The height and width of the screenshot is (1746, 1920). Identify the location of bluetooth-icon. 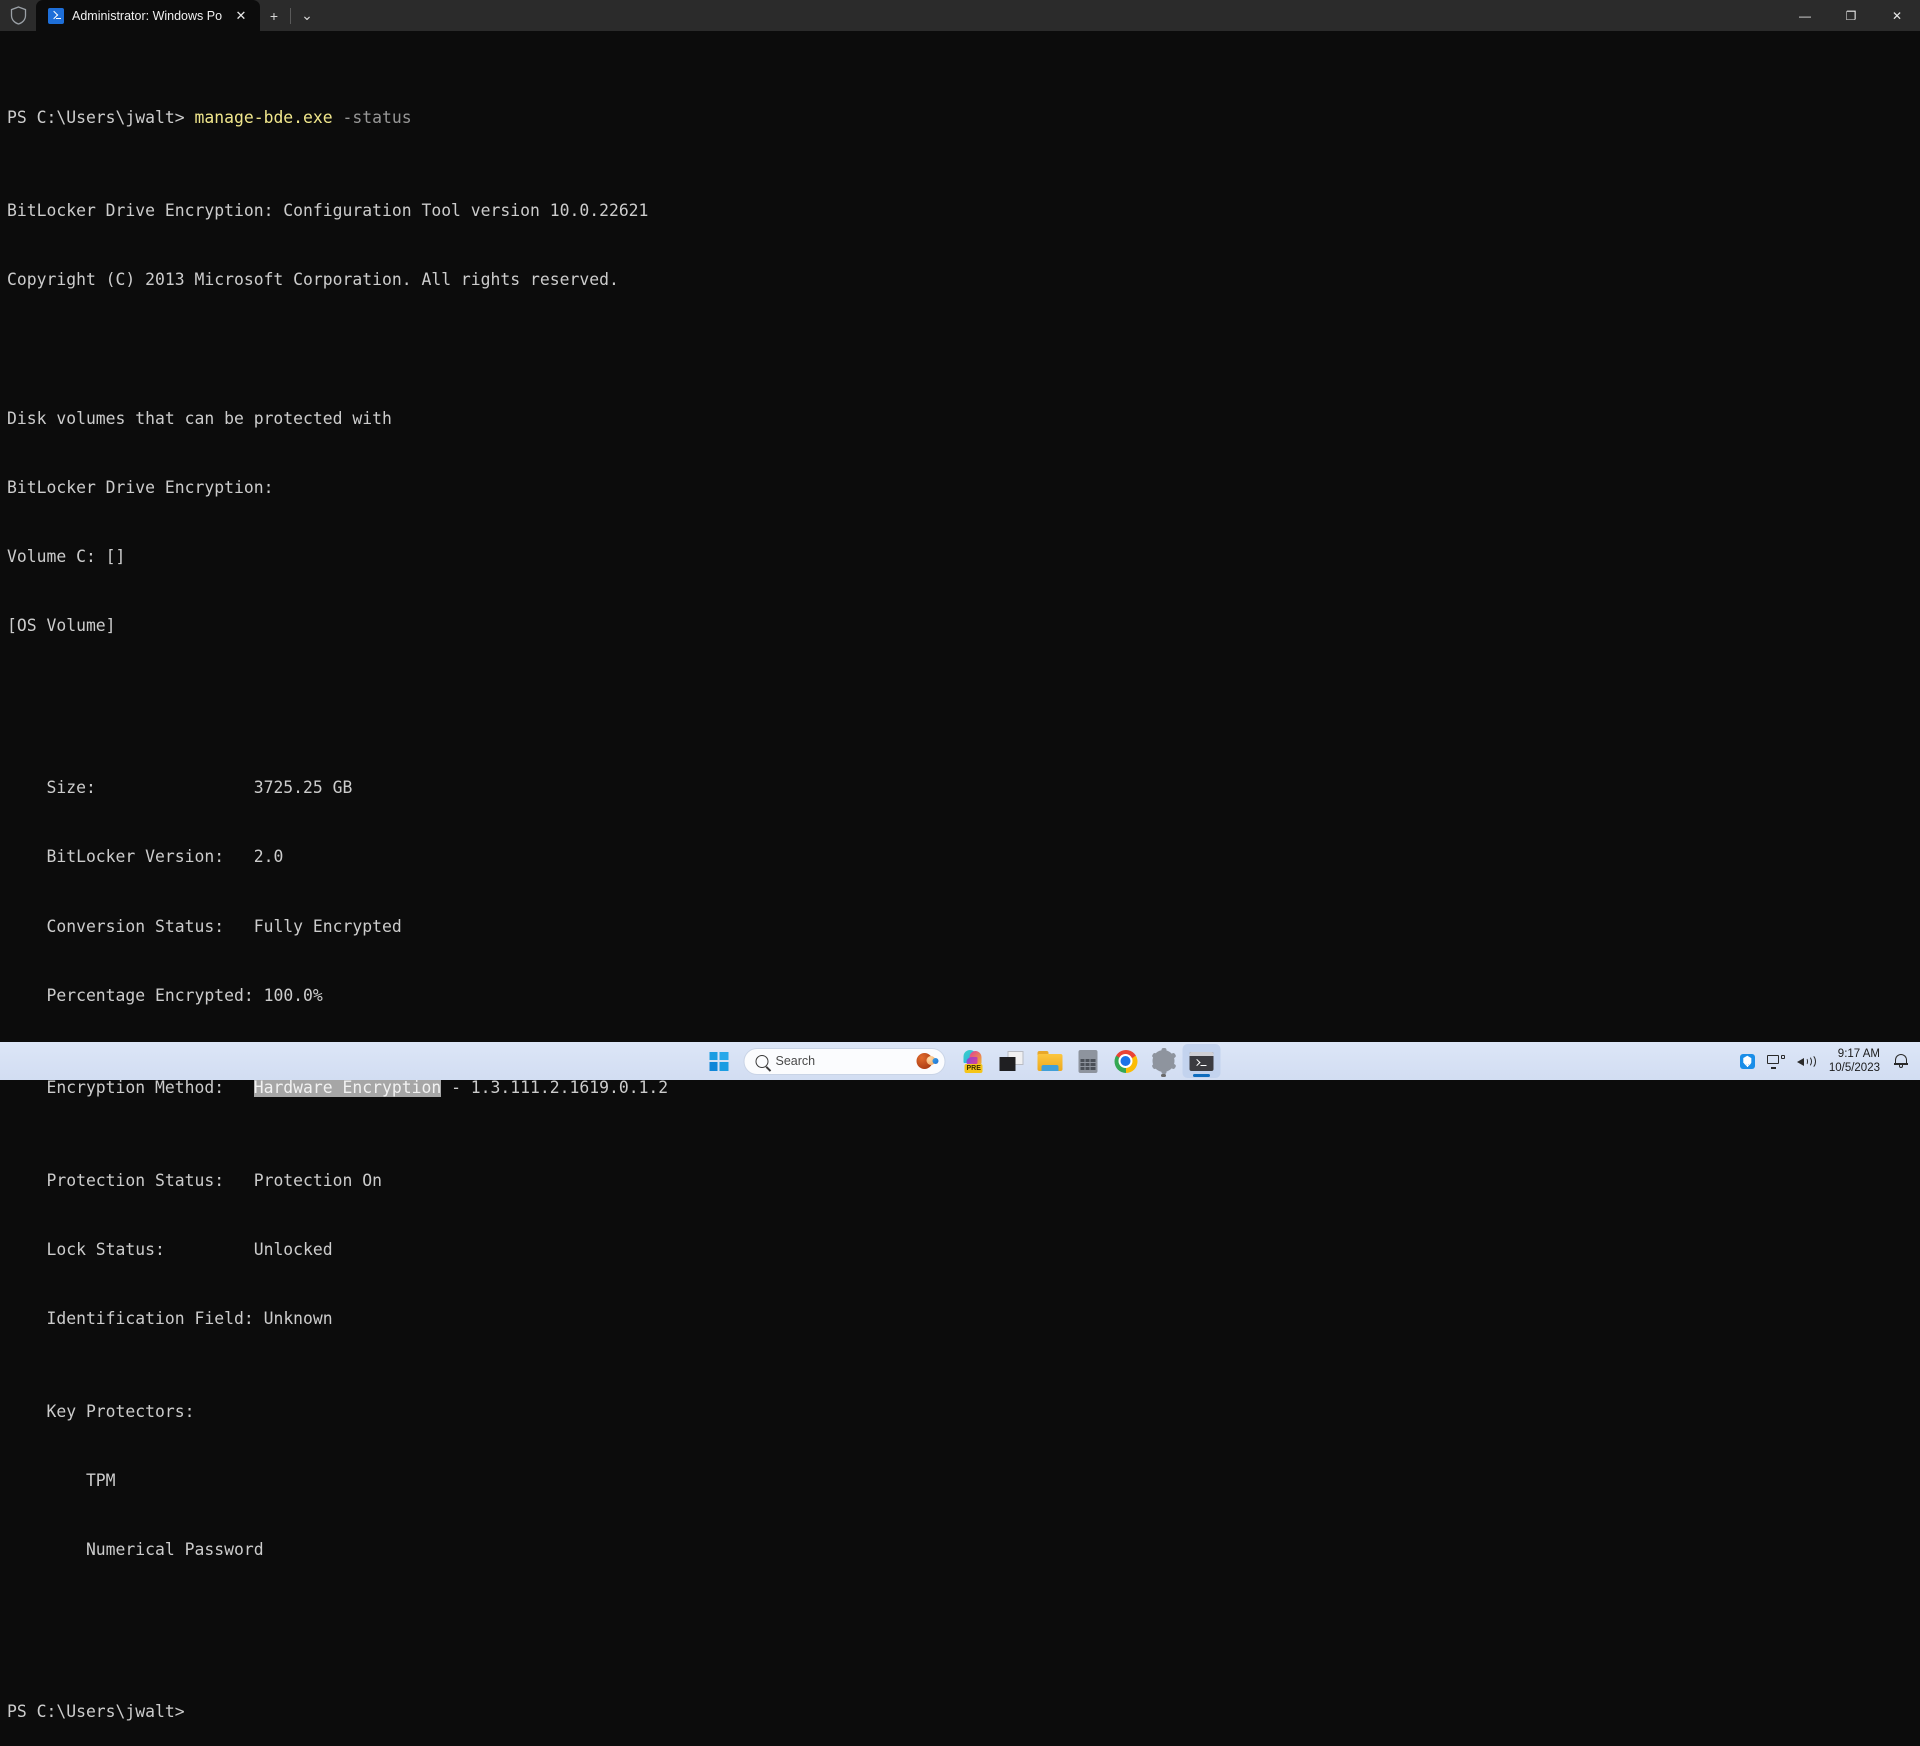
(1747, 1061).